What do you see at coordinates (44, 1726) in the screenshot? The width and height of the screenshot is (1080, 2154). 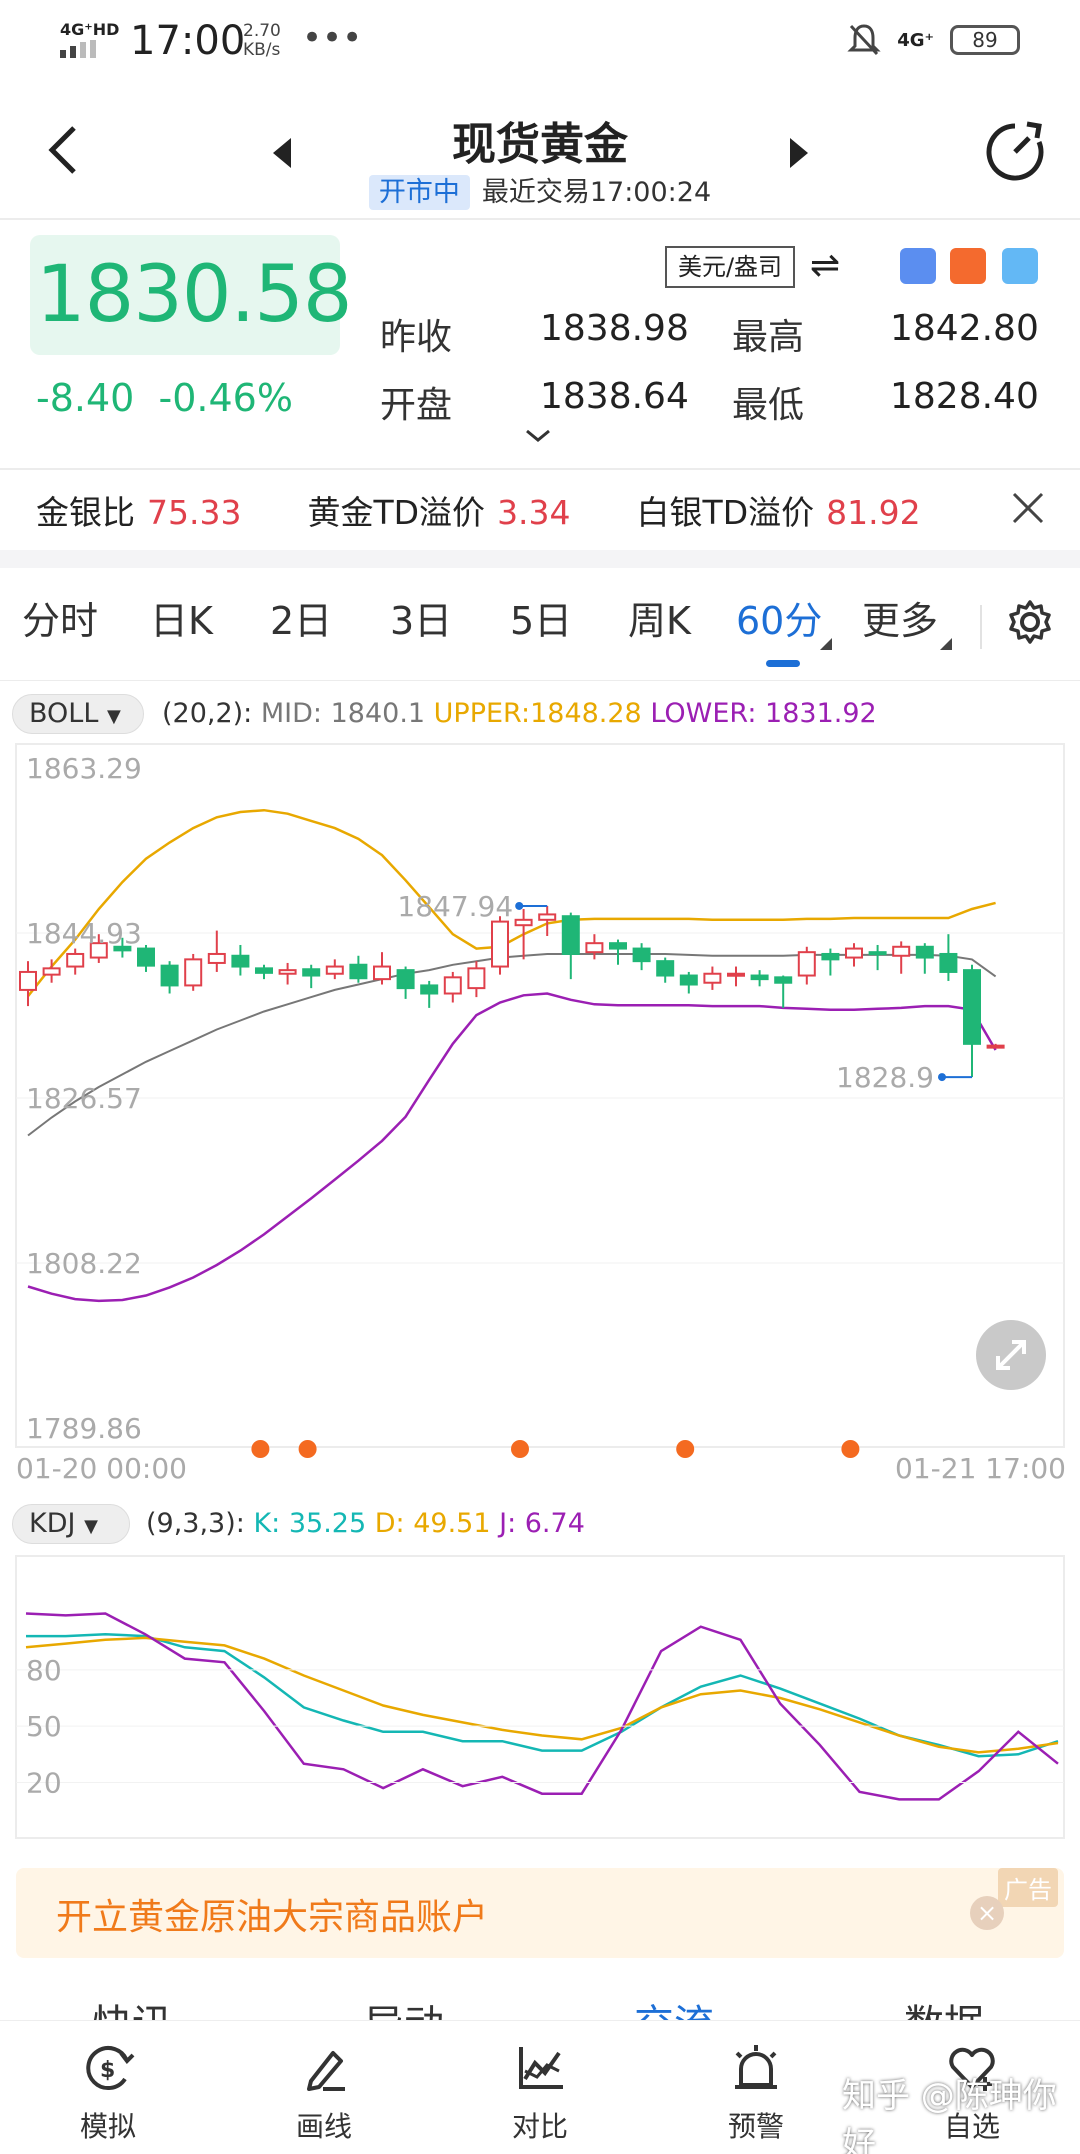 I see `kdj-y-tick-label: 50` at bounding box center [44, 1726].